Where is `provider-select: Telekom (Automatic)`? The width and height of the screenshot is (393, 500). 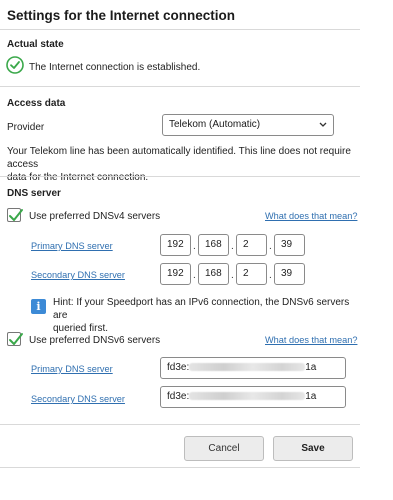
provider-select: Telekom (Automatic) is located at coordinates (248, 125).